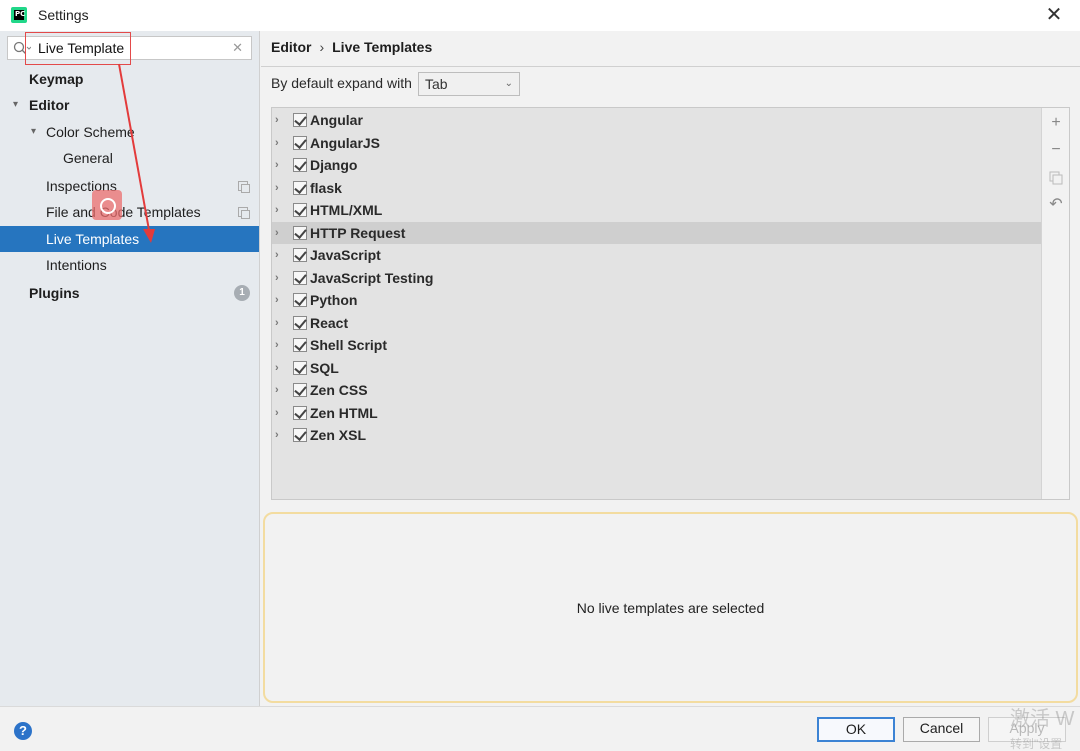 This screenshot has width=1080, height=751. What do you see at coordinates (382, 47) in the screenshot?
I see `breadcrumb-current: Live Templates` at bounding box center [382, 47].